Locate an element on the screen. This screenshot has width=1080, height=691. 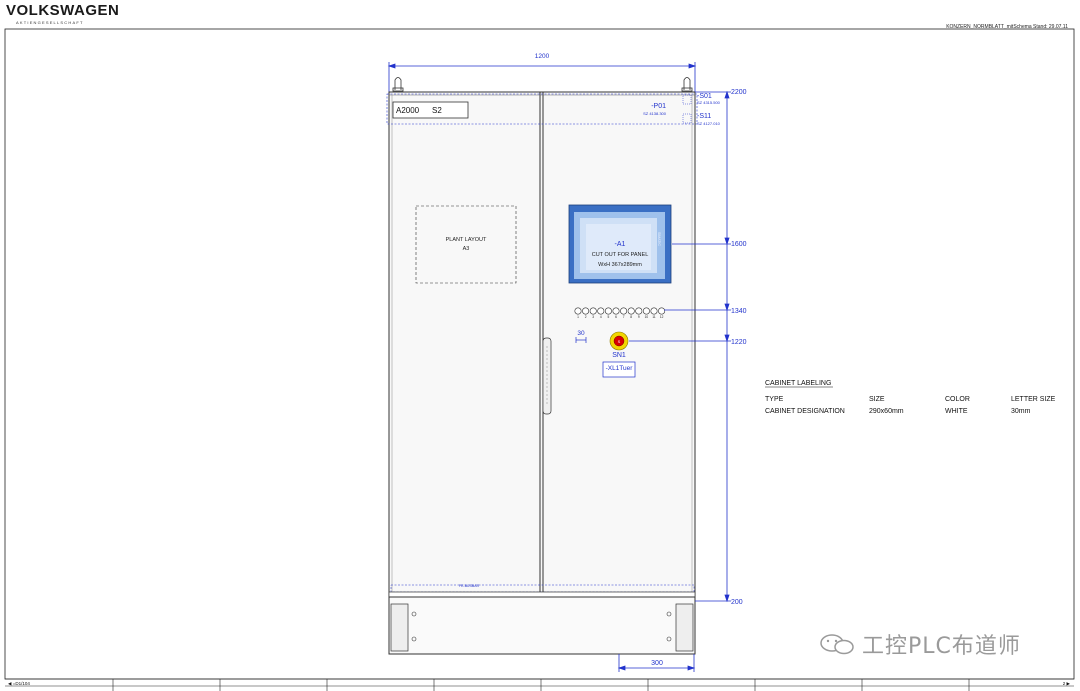
lifting-eye-left is located at coordinates (398, 84).